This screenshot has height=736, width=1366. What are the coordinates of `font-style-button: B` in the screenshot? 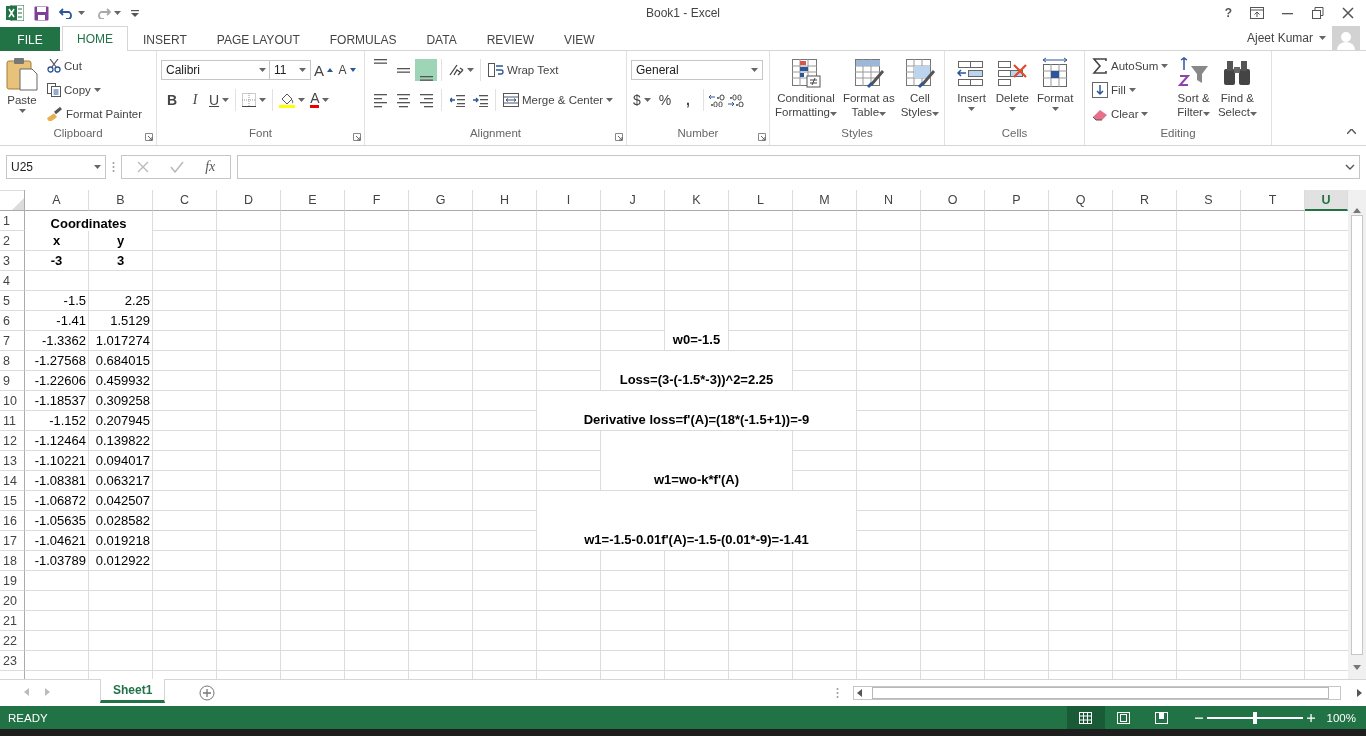 It's located at (172, 100).